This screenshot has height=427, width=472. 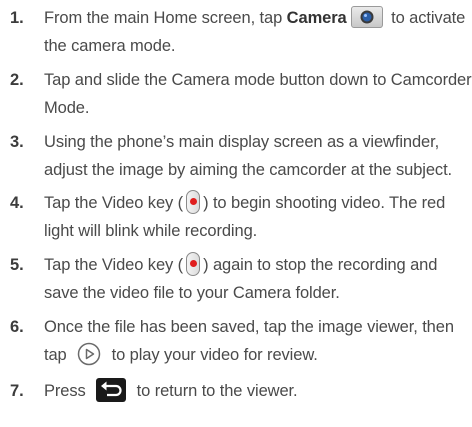 What do you see at coordinates (17, 327) in the screenshot?
I see `step-number: 6.` at bounding box center [17, 327].